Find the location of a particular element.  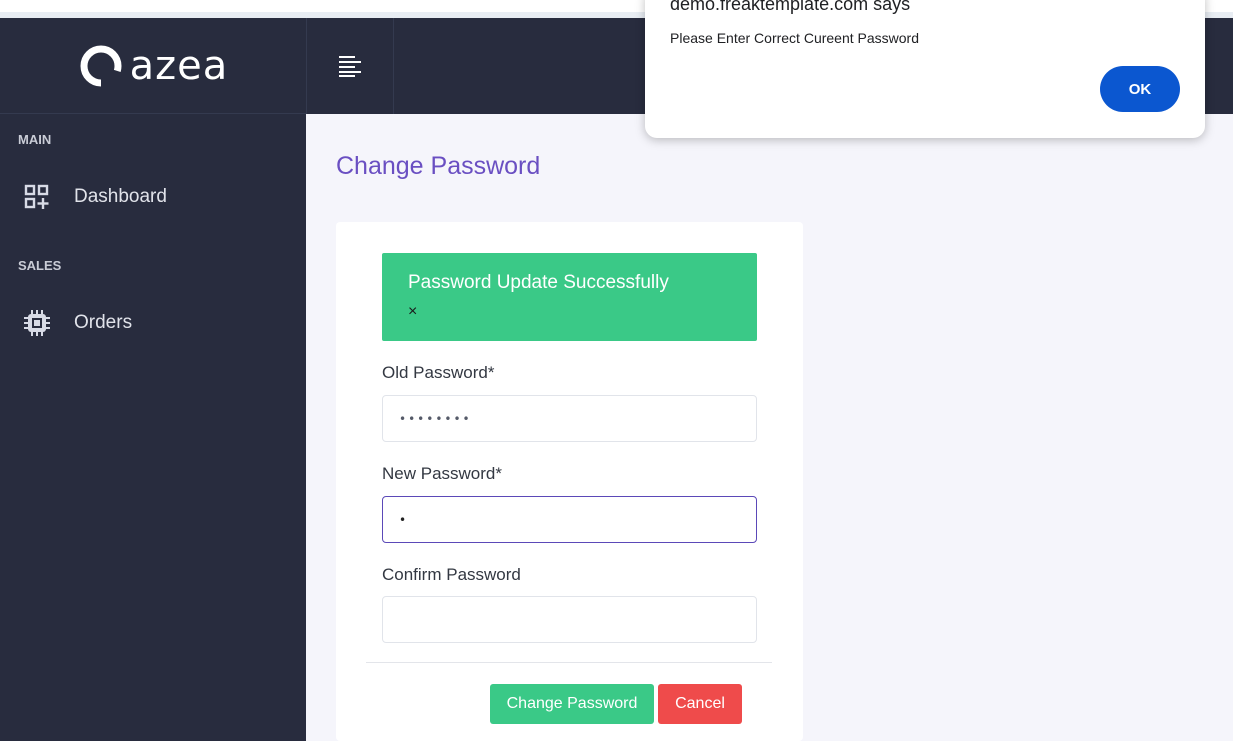

alert-message: Password Update Successfully is located at coordinates (538, 282).